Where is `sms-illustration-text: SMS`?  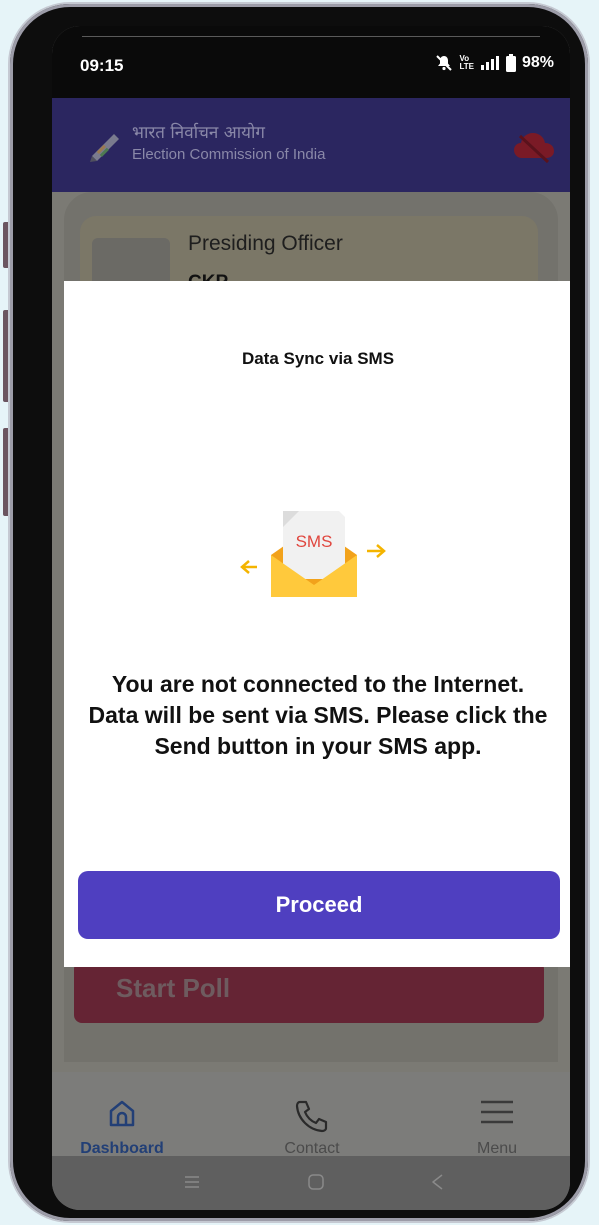
sms-illustration-text: SMS is located at coordinates (314, 541).